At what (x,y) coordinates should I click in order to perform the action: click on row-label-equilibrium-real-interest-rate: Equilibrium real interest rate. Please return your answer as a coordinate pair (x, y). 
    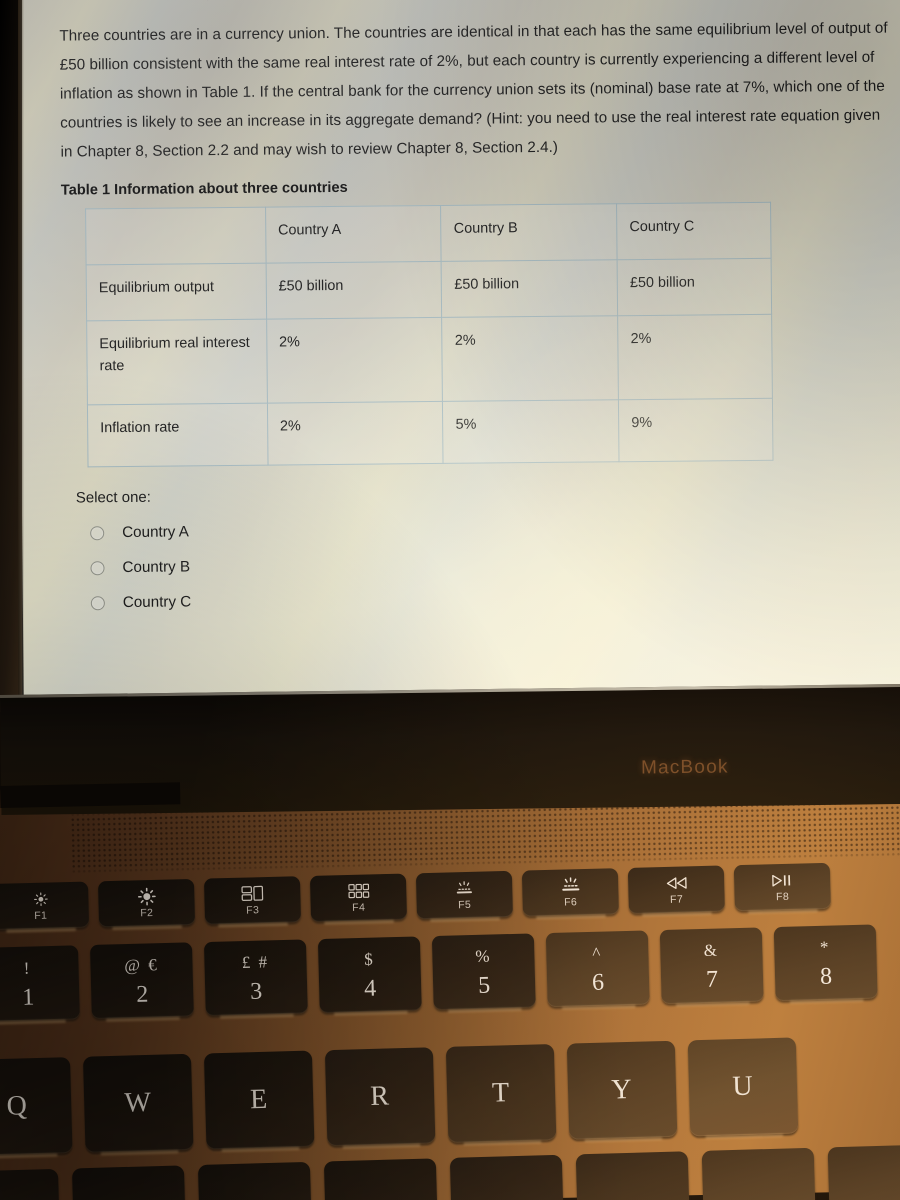
    Looking at the image, I should click on (177, 362).